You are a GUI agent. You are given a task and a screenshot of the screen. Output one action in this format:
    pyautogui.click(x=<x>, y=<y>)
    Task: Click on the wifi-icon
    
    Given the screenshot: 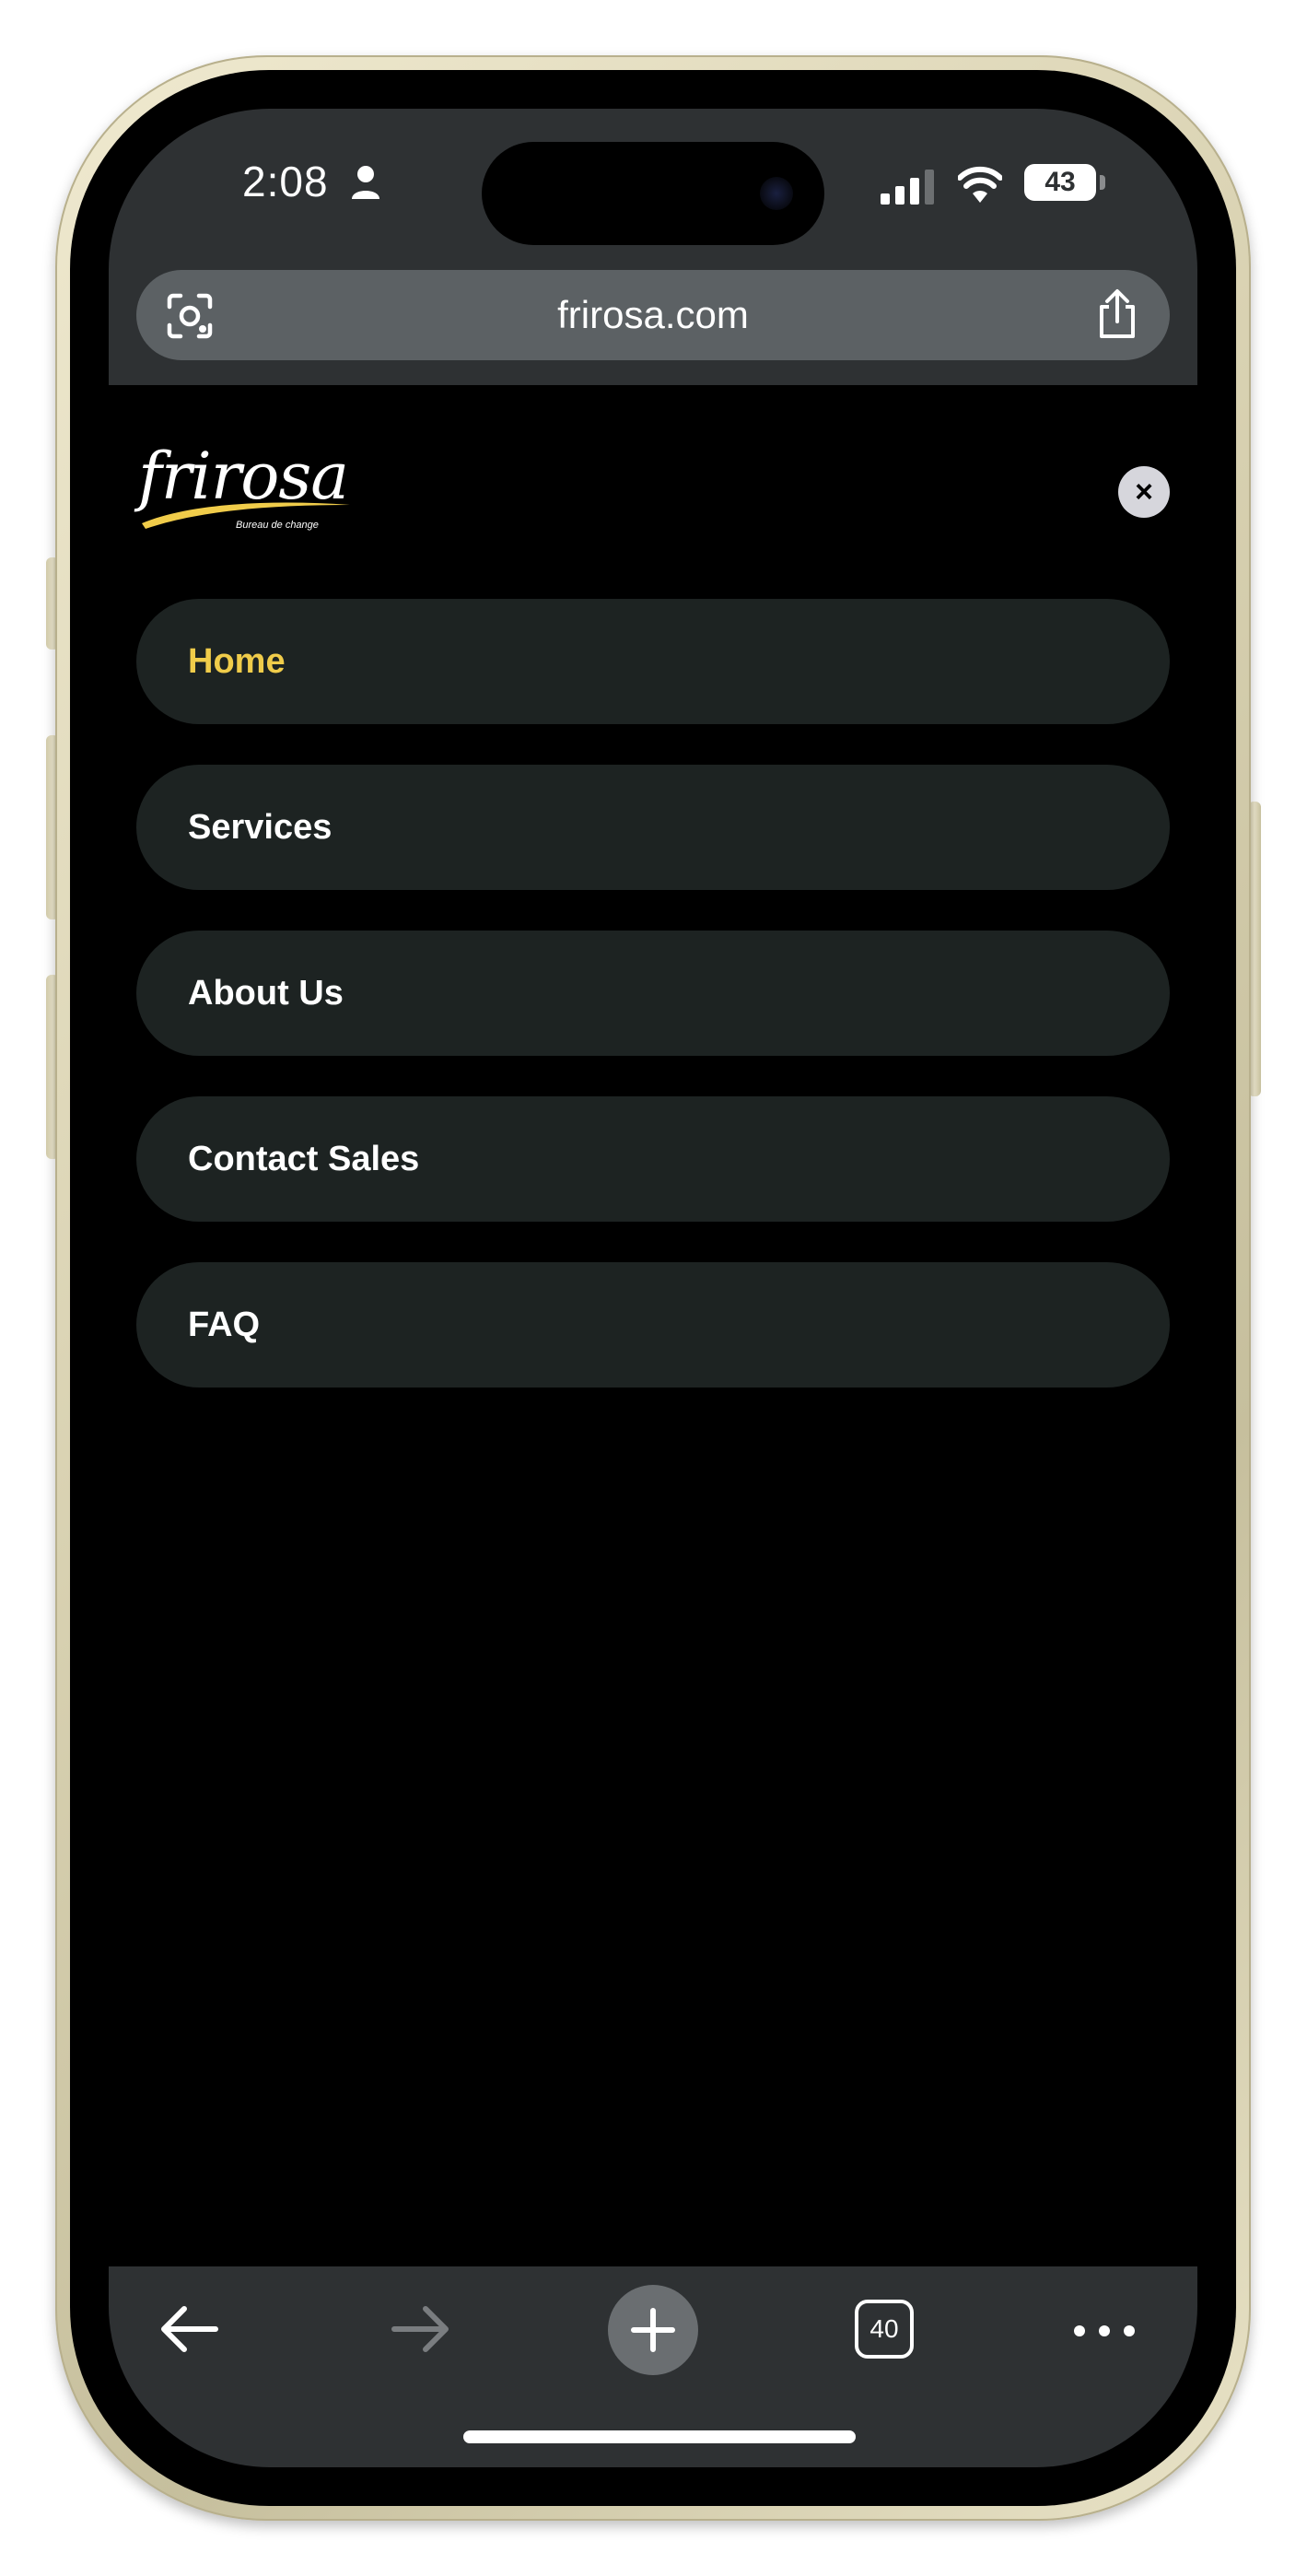 What is the action you would take?
    pyautogui.click(x=980, y=184)
    